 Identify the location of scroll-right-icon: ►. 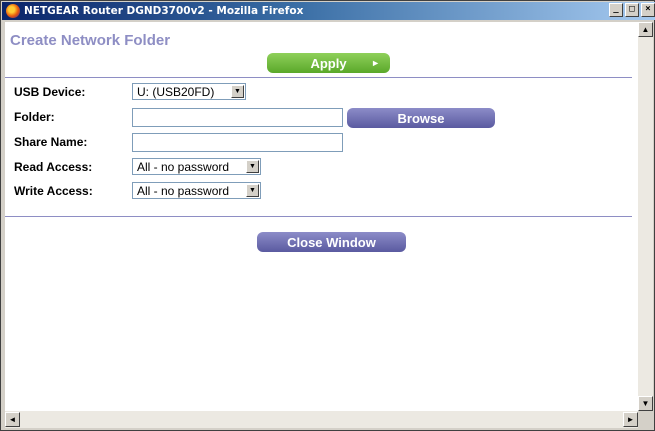
(630, 419).